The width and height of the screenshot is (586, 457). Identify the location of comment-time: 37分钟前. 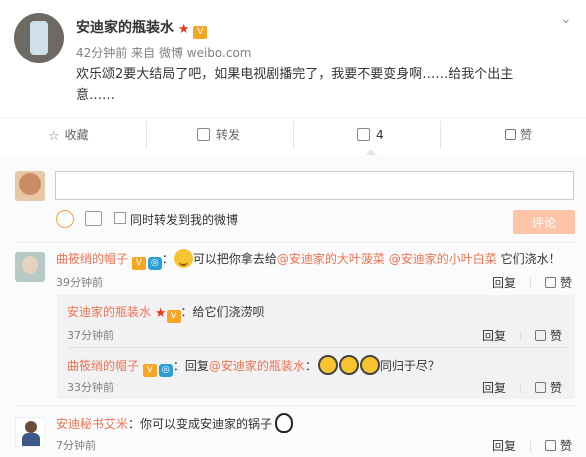
(90, 335).